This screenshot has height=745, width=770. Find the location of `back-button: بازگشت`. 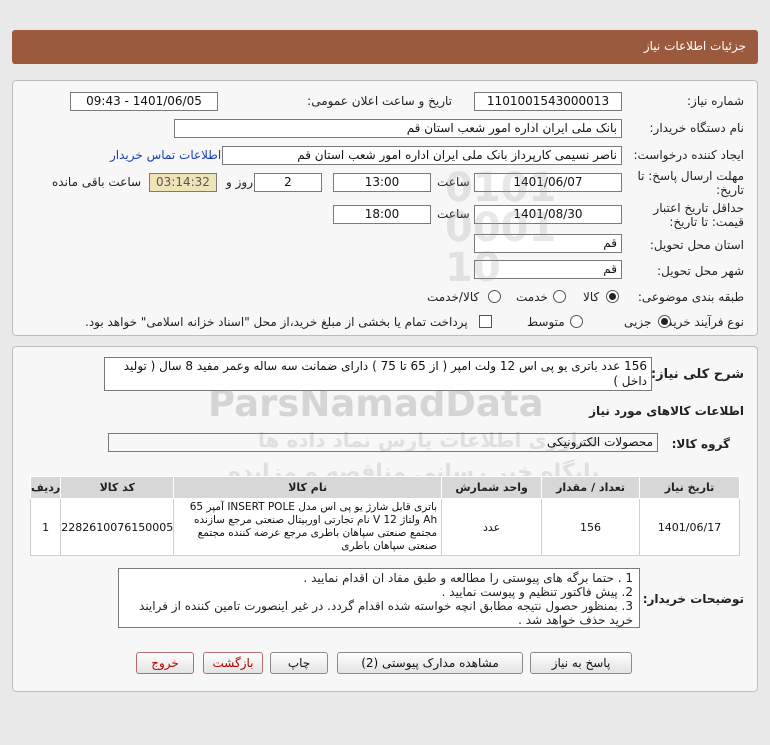

back-button: بازگشت is located at coordinates (233, 663).